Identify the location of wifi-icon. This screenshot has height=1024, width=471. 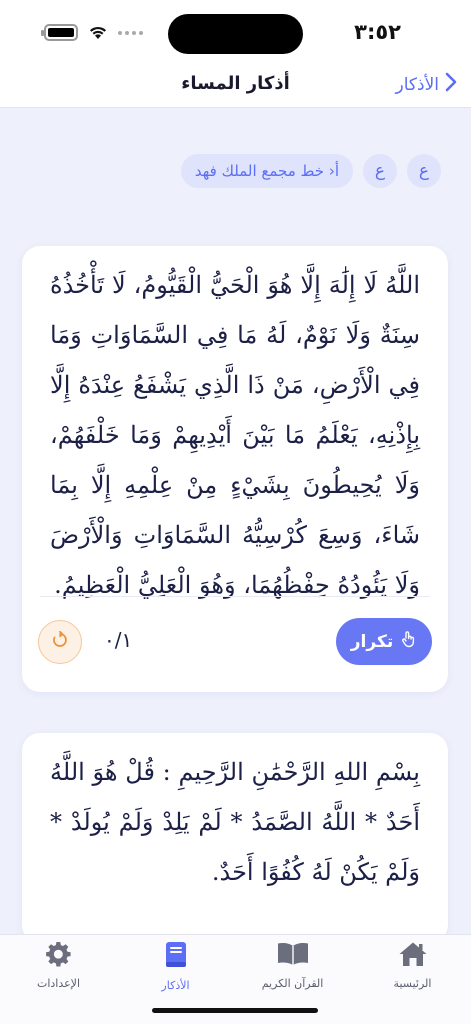
(98, 32).